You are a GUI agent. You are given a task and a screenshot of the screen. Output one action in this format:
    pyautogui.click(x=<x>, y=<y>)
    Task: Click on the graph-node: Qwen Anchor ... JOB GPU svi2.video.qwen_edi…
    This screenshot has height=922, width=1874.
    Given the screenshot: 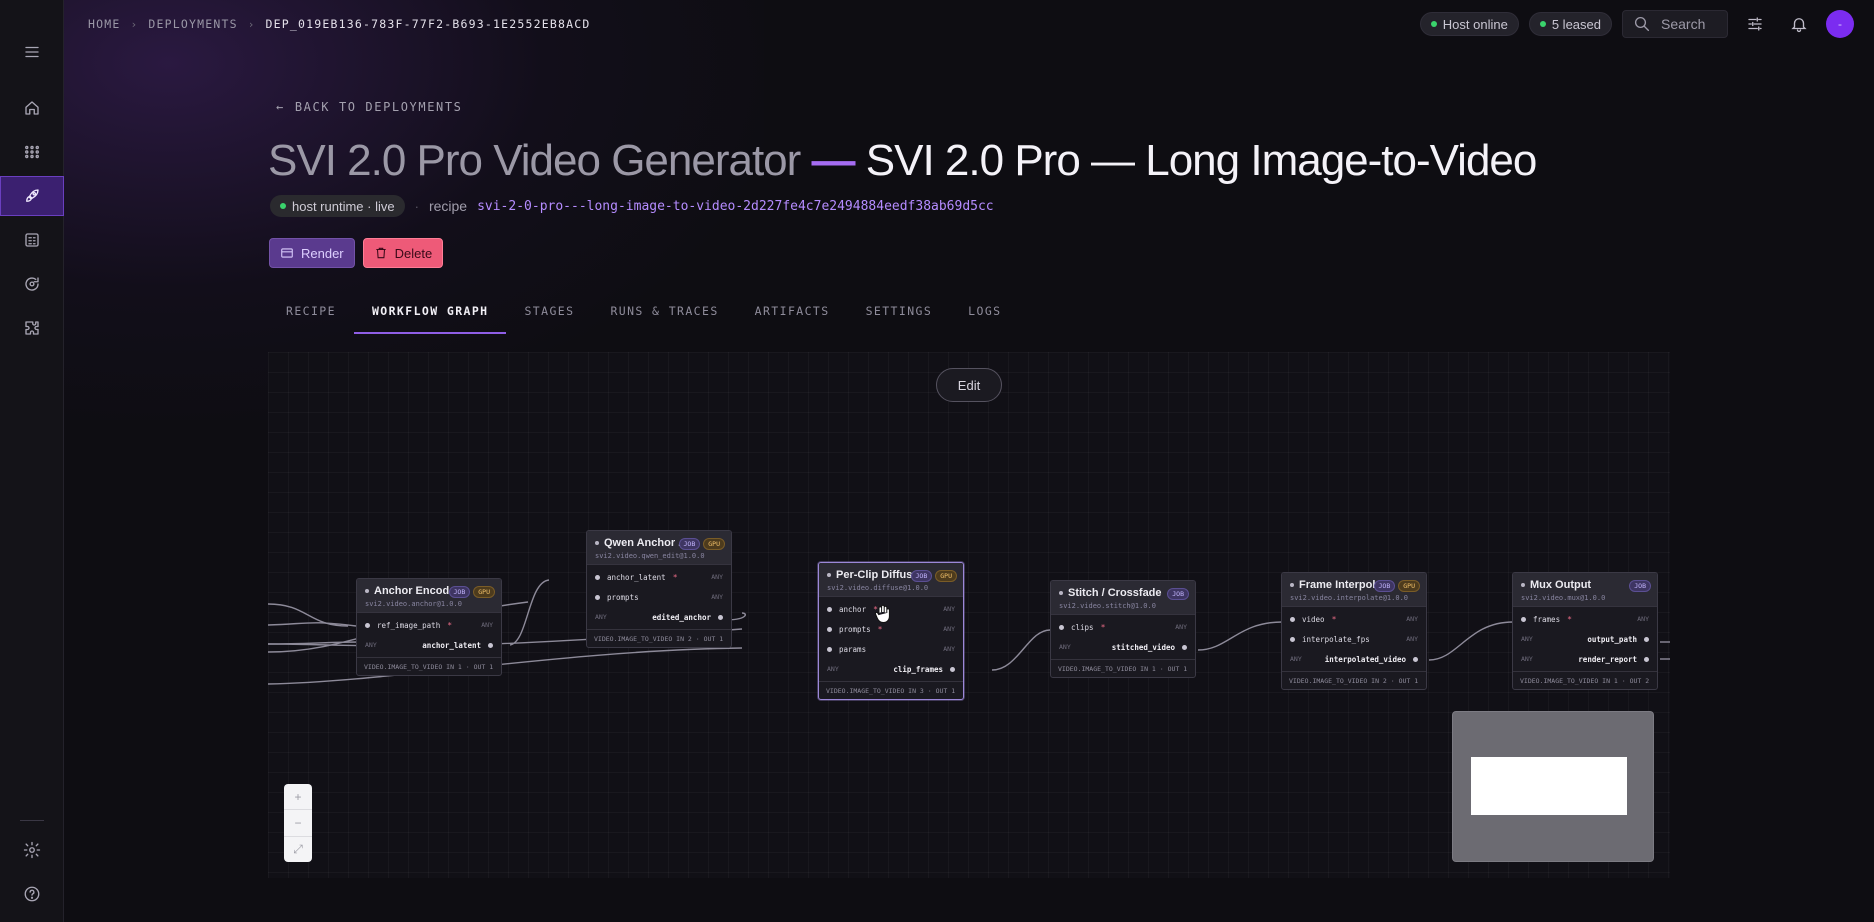 What is the action you would take?
    pyautogui.click(x=659, y=589)
    